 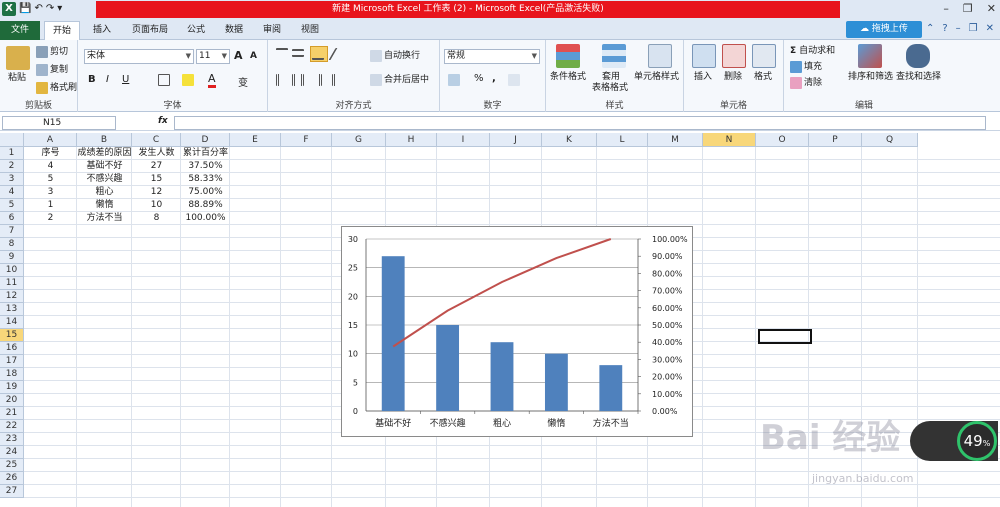 What do you see at coordinates (656, 75) in the screenshot?
I see `cell-styles-button: 单元格样式` at bounding box center [656, 75].